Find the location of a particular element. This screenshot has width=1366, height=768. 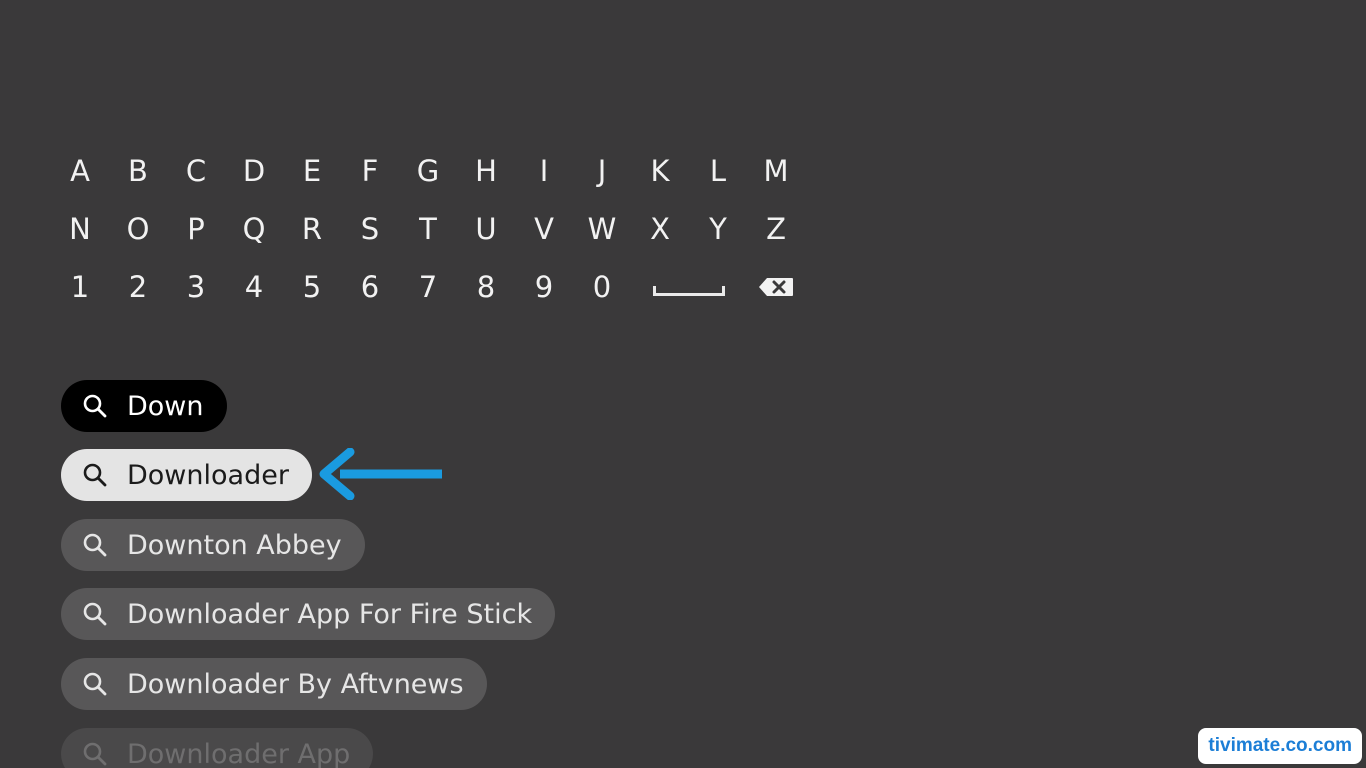

key-s: S is located at coordinates (370, 229).